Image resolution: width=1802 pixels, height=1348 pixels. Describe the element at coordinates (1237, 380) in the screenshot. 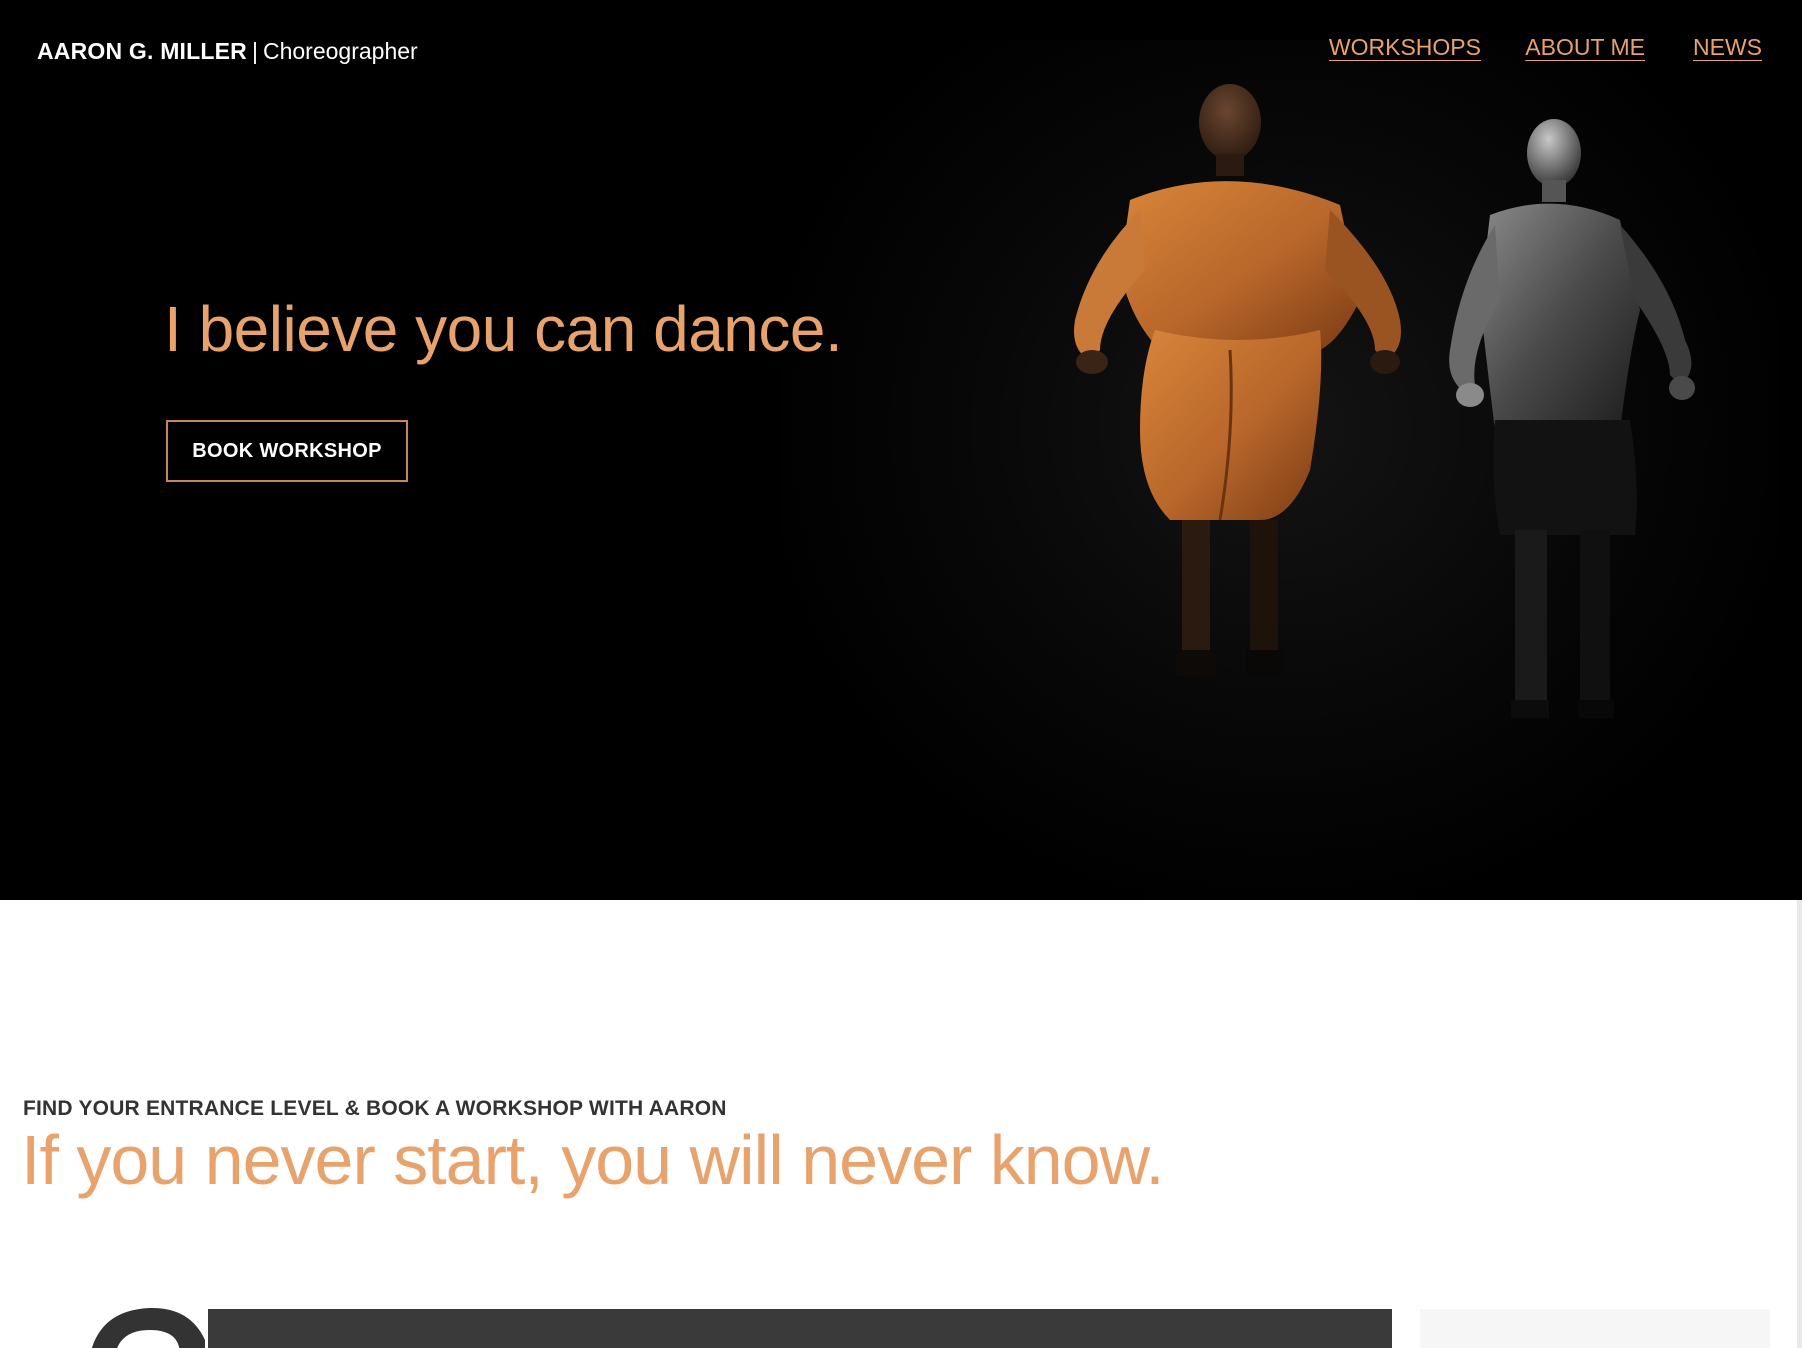

I see `dancer-orange` at that location.